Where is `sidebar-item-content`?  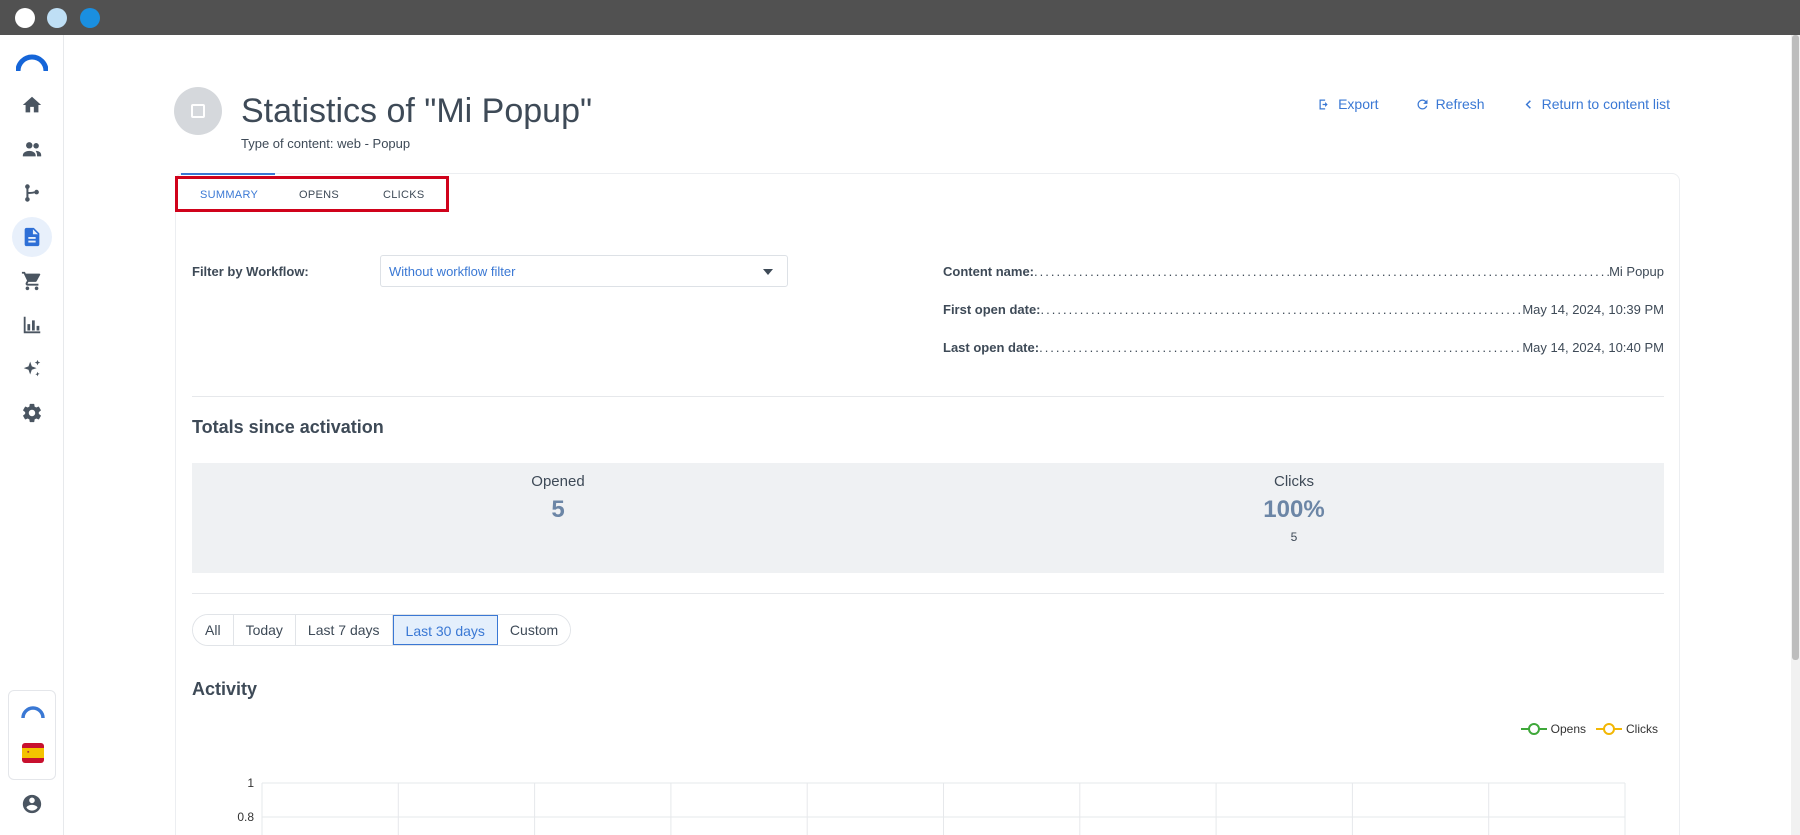 sidebar-item-content is located at coordinates (32, 237).